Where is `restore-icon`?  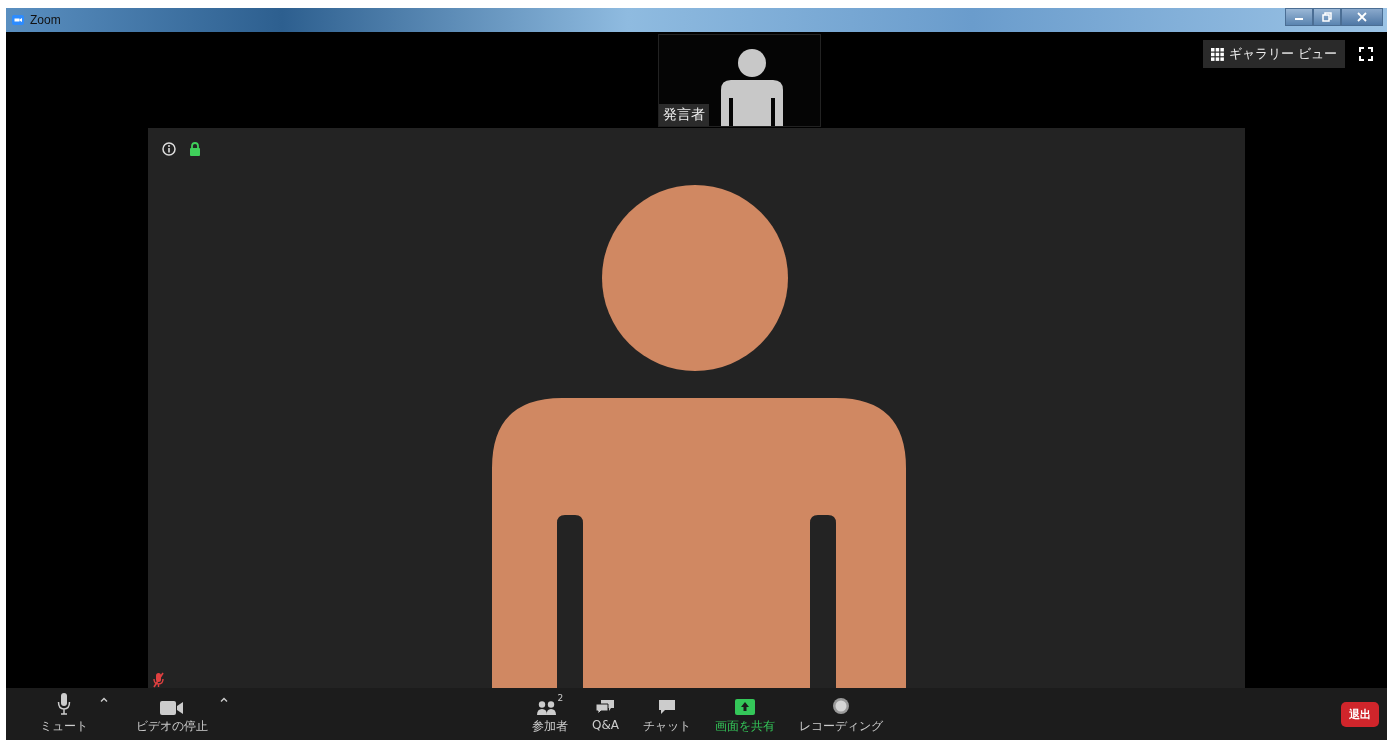
restore-icon is located at coordinates (1327, 17).